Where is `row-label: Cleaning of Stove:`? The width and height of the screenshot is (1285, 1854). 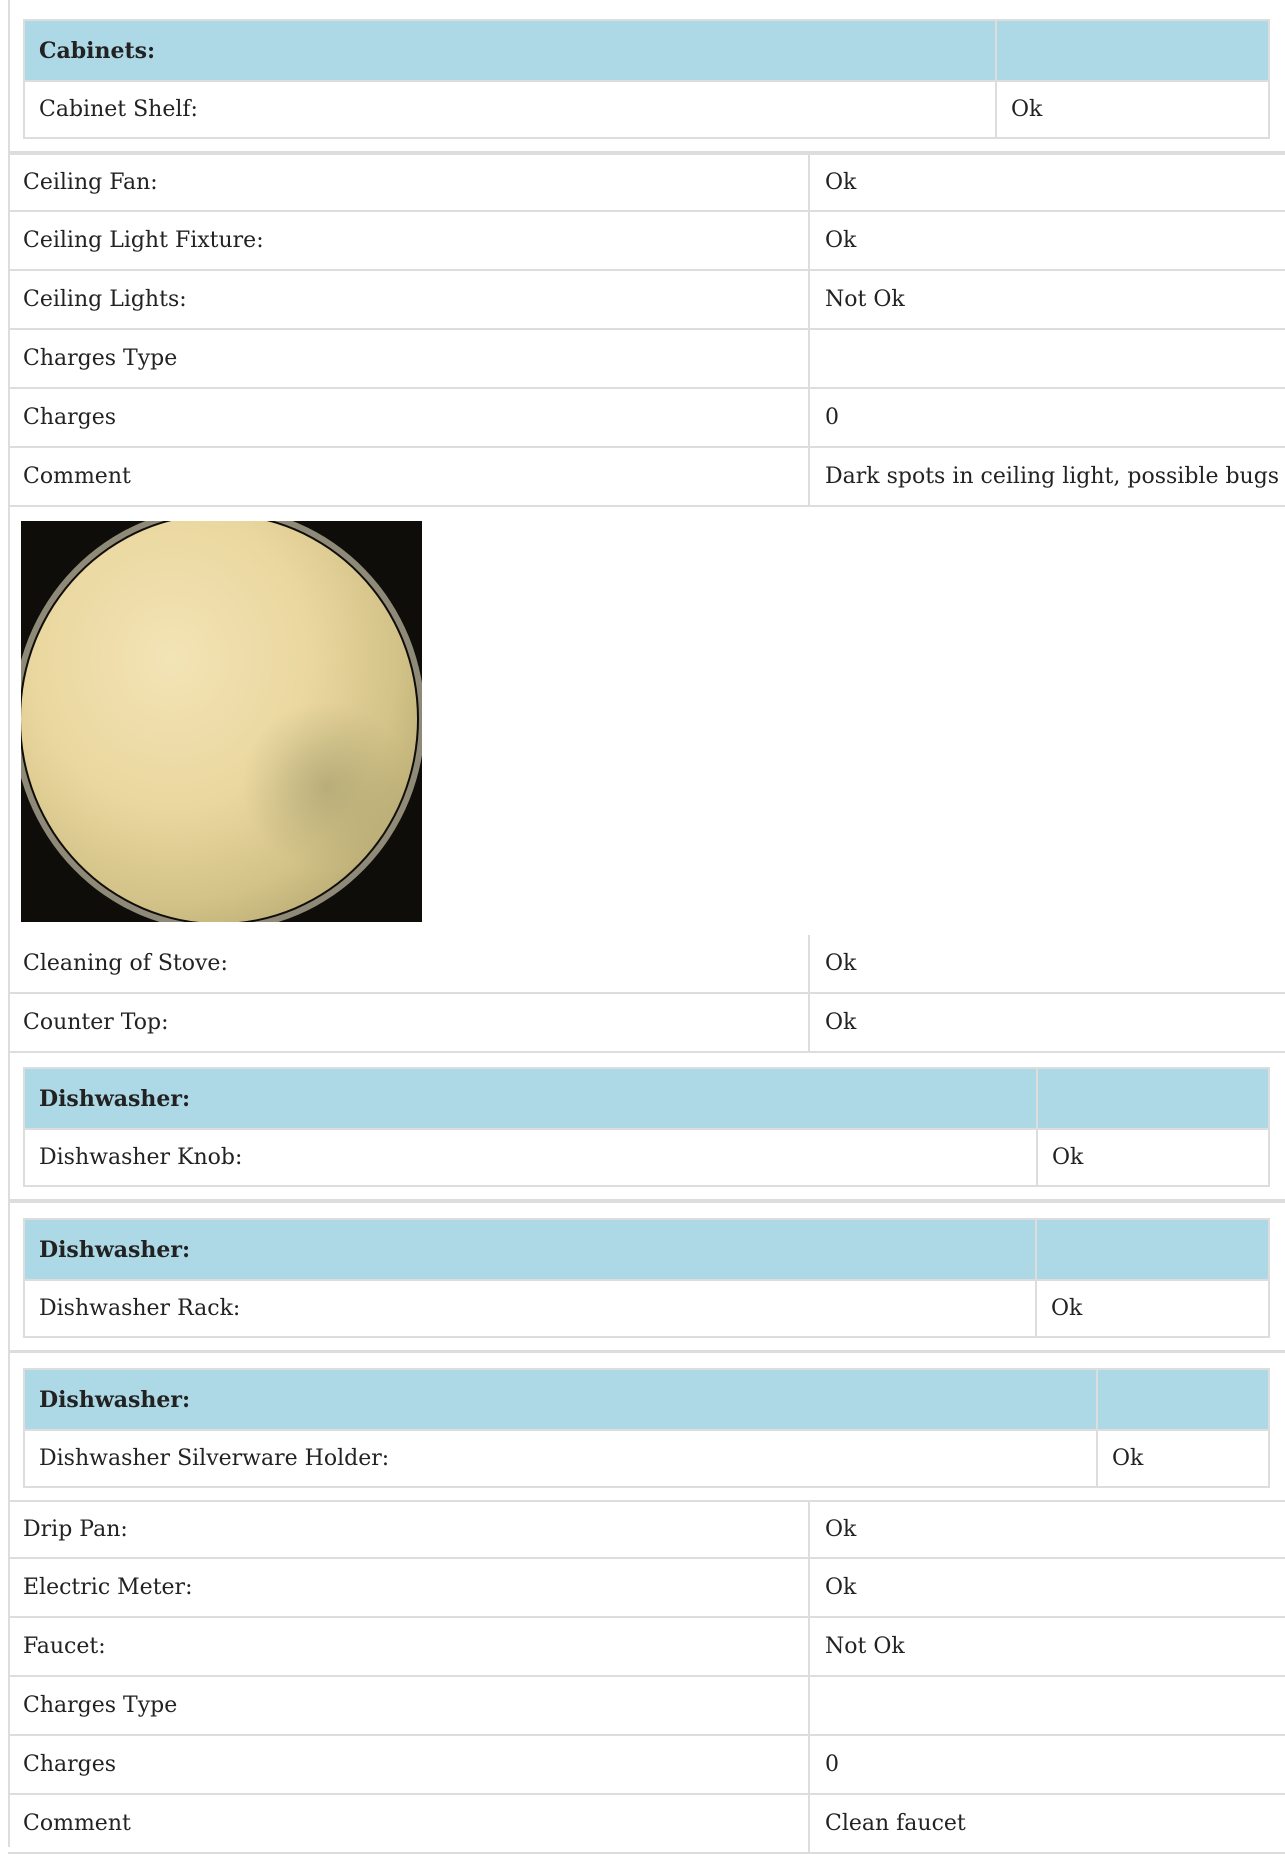 row-label: Cleaning of Stove: is located at coordinates (409, 963).